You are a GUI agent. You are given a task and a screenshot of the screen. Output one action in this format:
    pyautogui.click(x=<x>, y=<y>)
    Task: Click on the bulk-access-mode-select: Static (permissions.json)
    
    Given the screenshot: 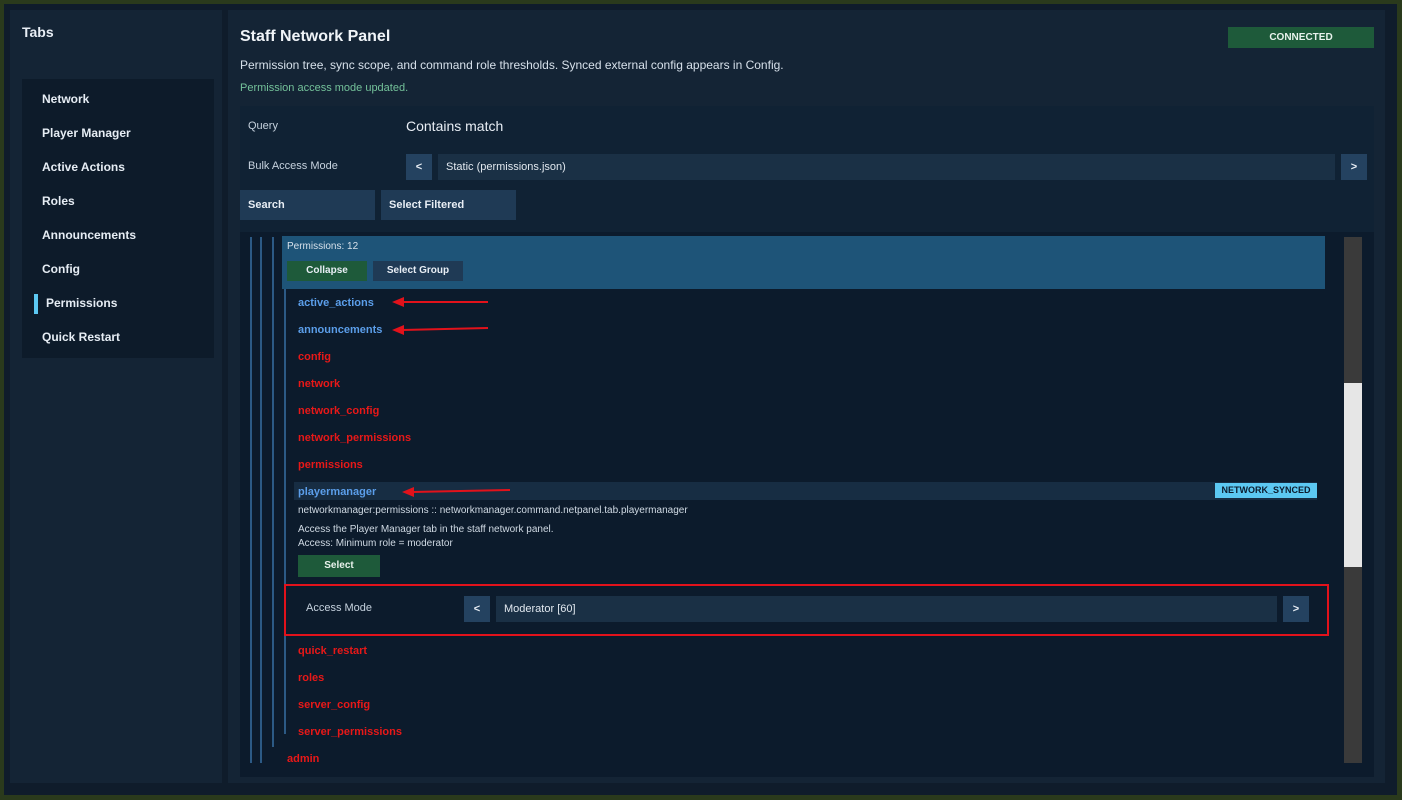 What is the action you would take?
    pyautogui.click(x=886, y=167)
    